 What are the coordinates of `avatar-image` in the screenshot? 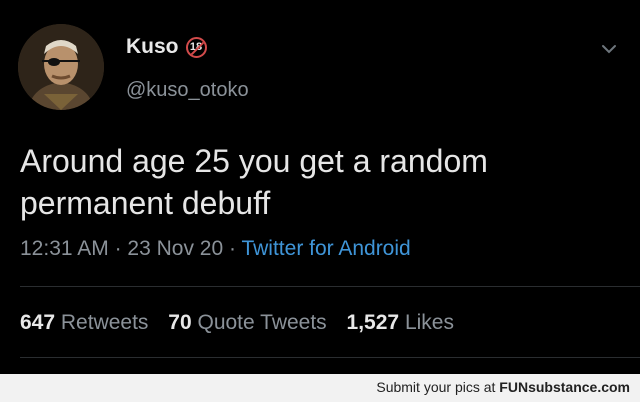 It's located at (61, 67).